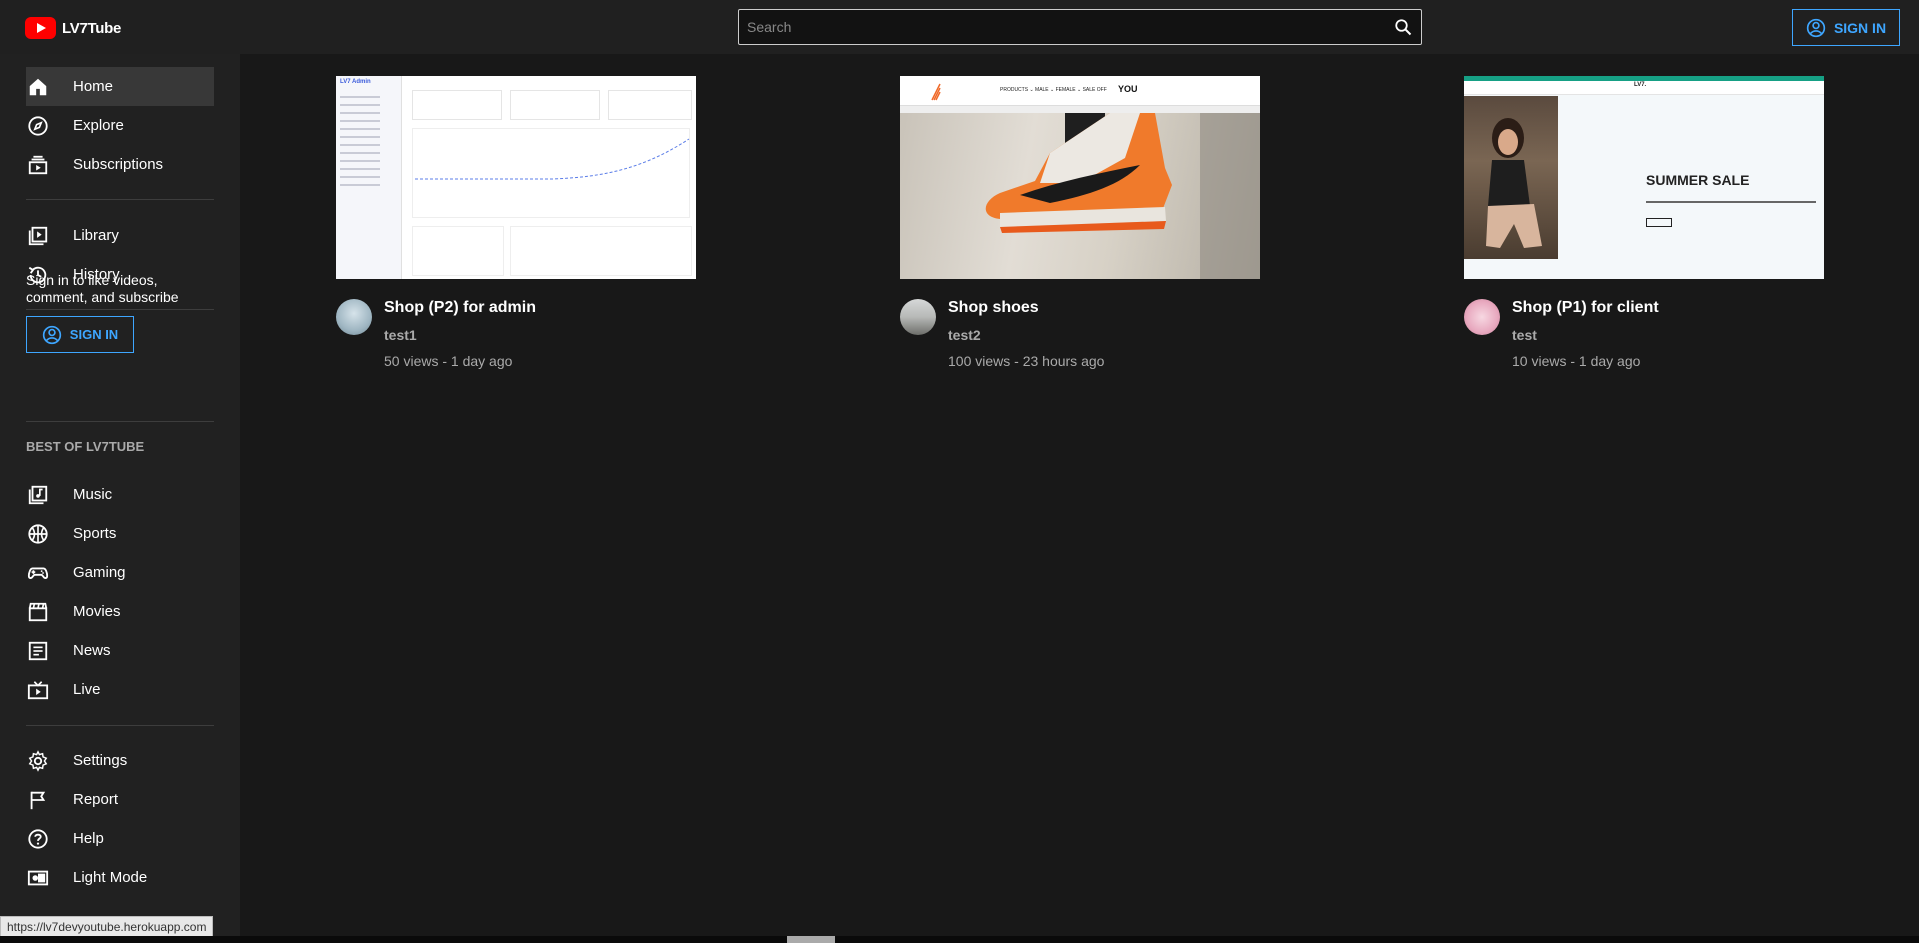 The image size is (1919, 943). Describe the element at coordinates (96, 235) in the screenshot. I see `sidebar-item-label: Library` at that location.